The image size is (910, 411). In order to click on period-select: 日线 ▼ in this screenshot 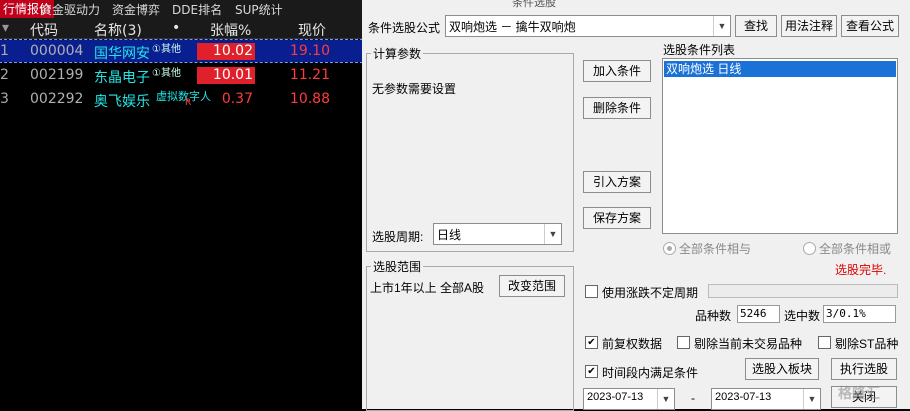, I will do `click(497, 234)`.